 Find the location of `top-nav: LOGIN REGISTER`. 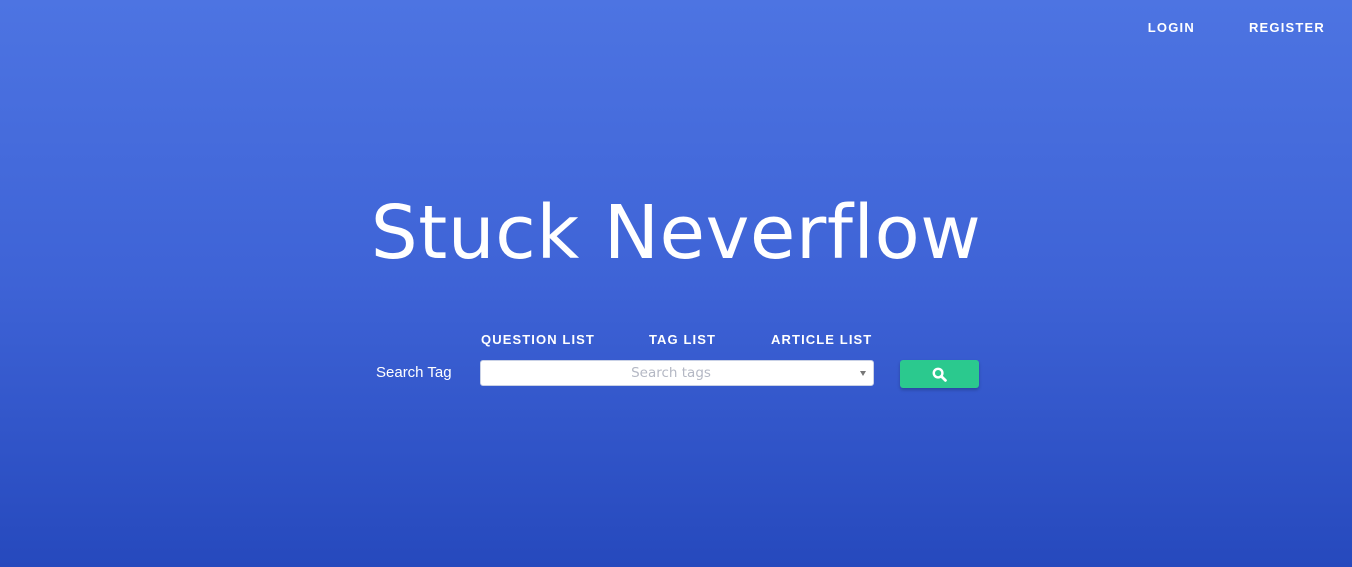

top-nav: LOGIN REGISTER is located at coordinates (1236, 28).